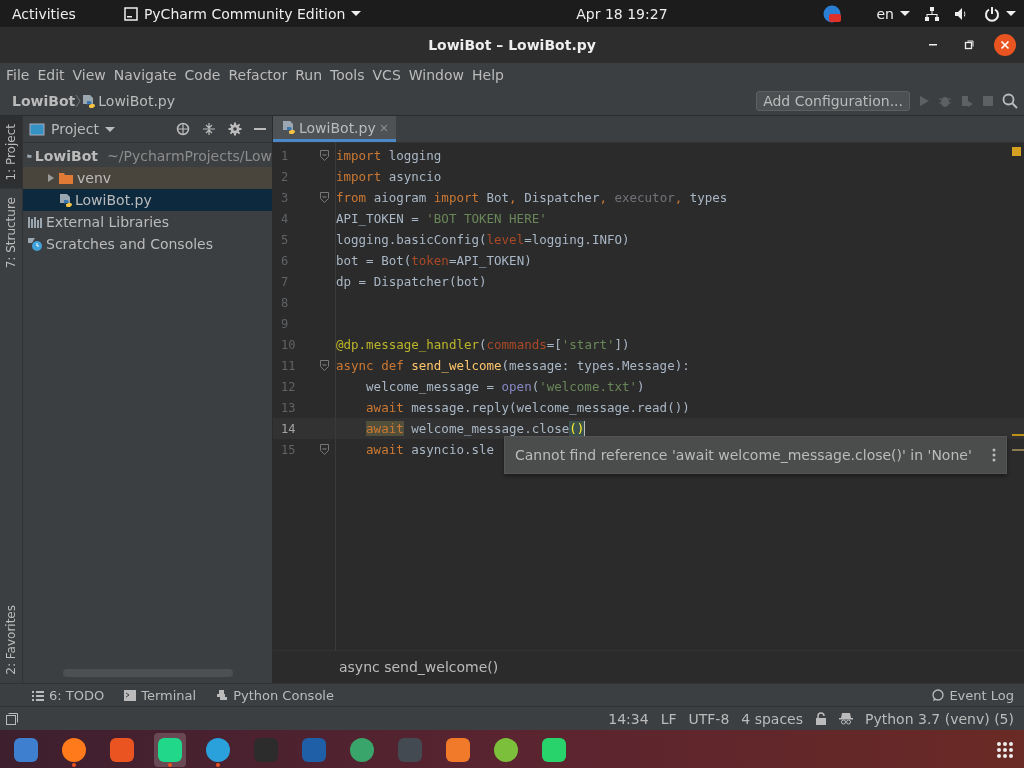 This screenshot has height=768, width=1024. Describe the element at coordinates (147, 200) in the screenshot. I see `tree-item: LowiBot.py` at that location.